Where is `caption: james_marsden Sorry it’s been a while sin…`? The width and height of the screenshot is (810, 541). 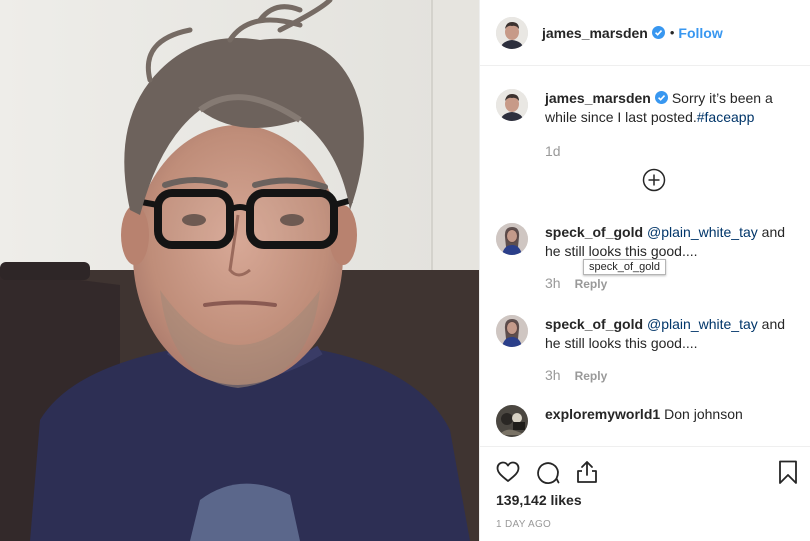 caption: james_marsden Sorry it’s been a while sin… is located at coordinates (646, 108).